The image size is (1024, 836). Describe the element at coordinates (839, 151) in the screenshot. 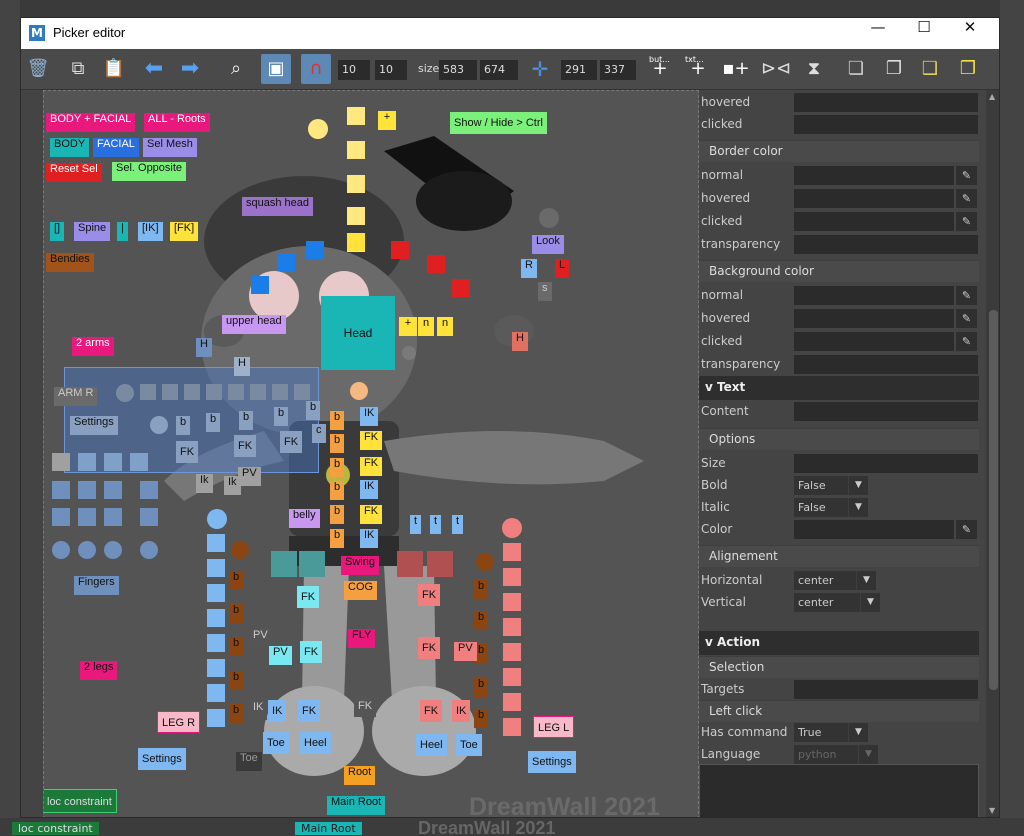

I see `border-color-section: Border color` at that location.